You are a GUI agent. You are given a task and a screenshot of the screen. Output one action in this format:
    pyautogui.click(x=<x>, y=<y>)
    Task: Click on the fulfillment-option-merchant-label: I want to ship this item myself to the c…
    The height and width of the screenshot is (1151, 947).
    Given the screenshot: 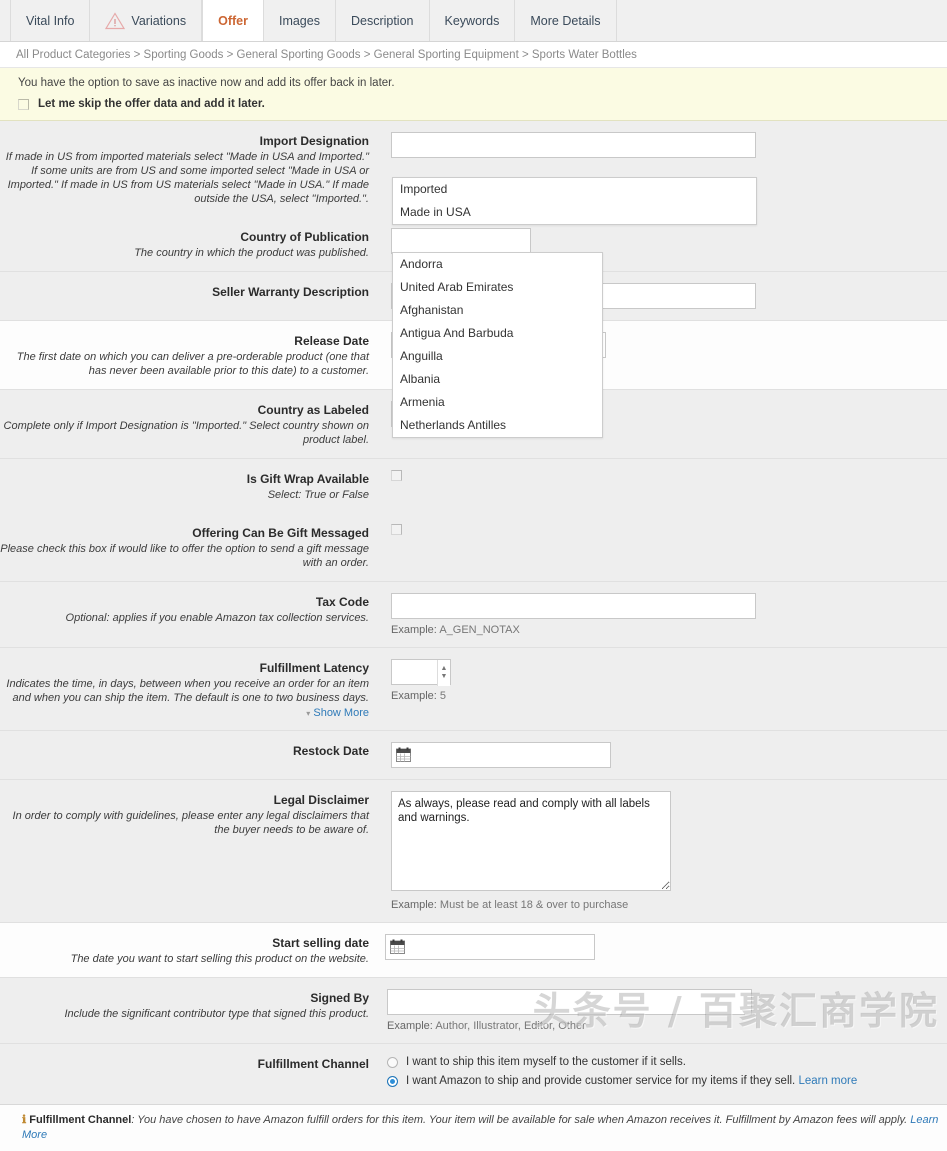 What is the action you would take?
    pyautogui.click(x=546, y=1062)
    